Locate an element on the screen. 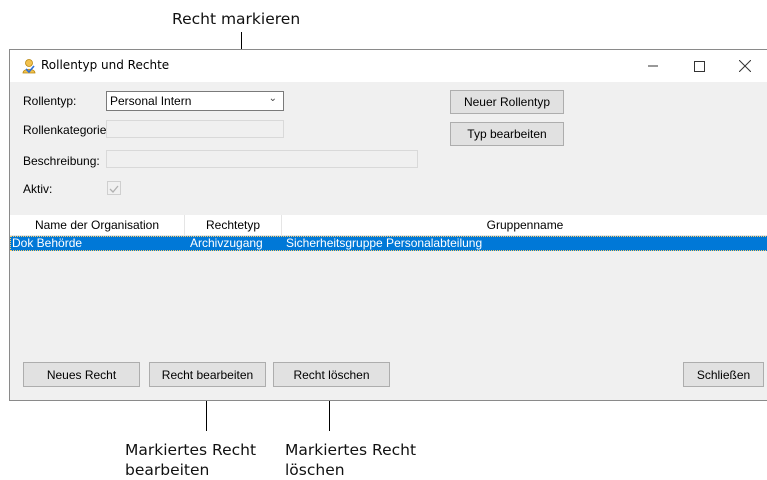  callout-delete-line2: löschen is located at coordinates (315, 470).